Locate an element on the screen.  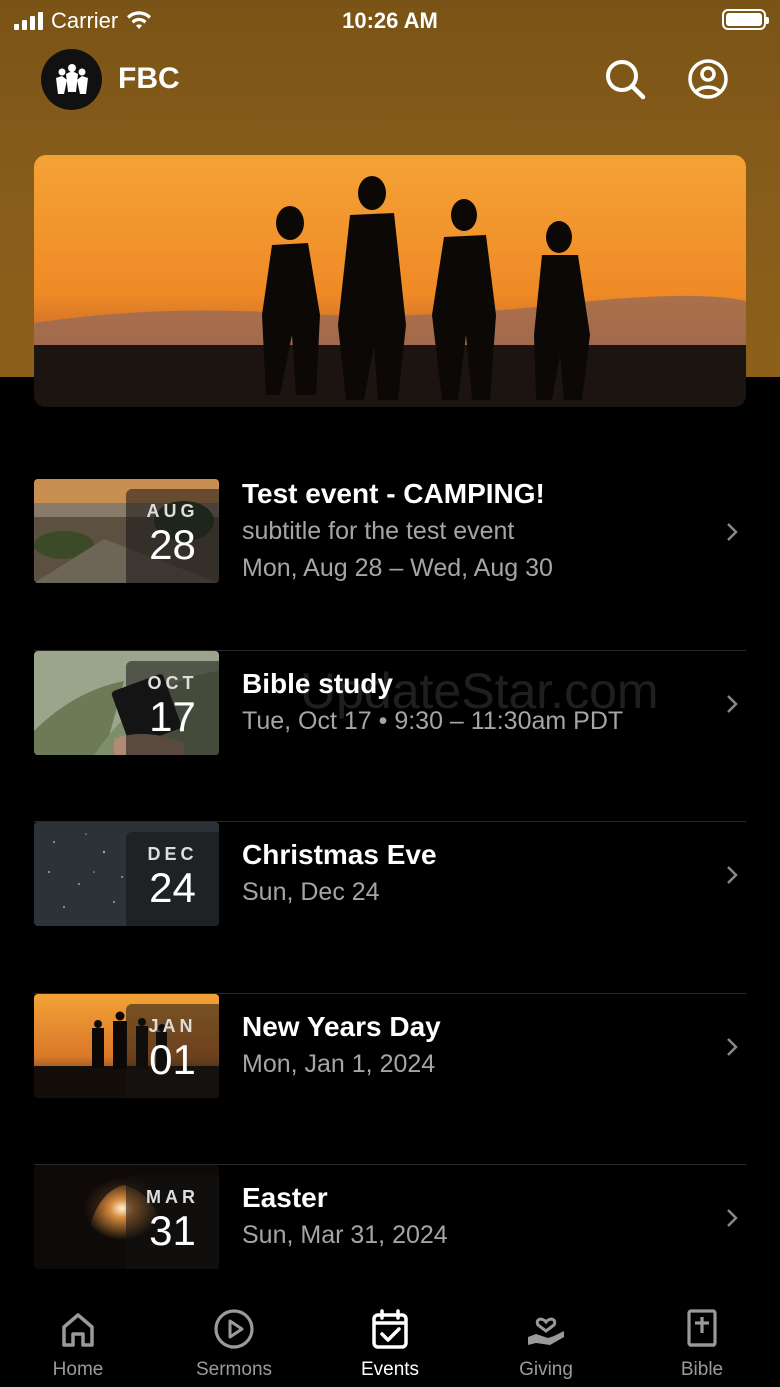
date-month: MAR is located at coordinates (172, 1197).